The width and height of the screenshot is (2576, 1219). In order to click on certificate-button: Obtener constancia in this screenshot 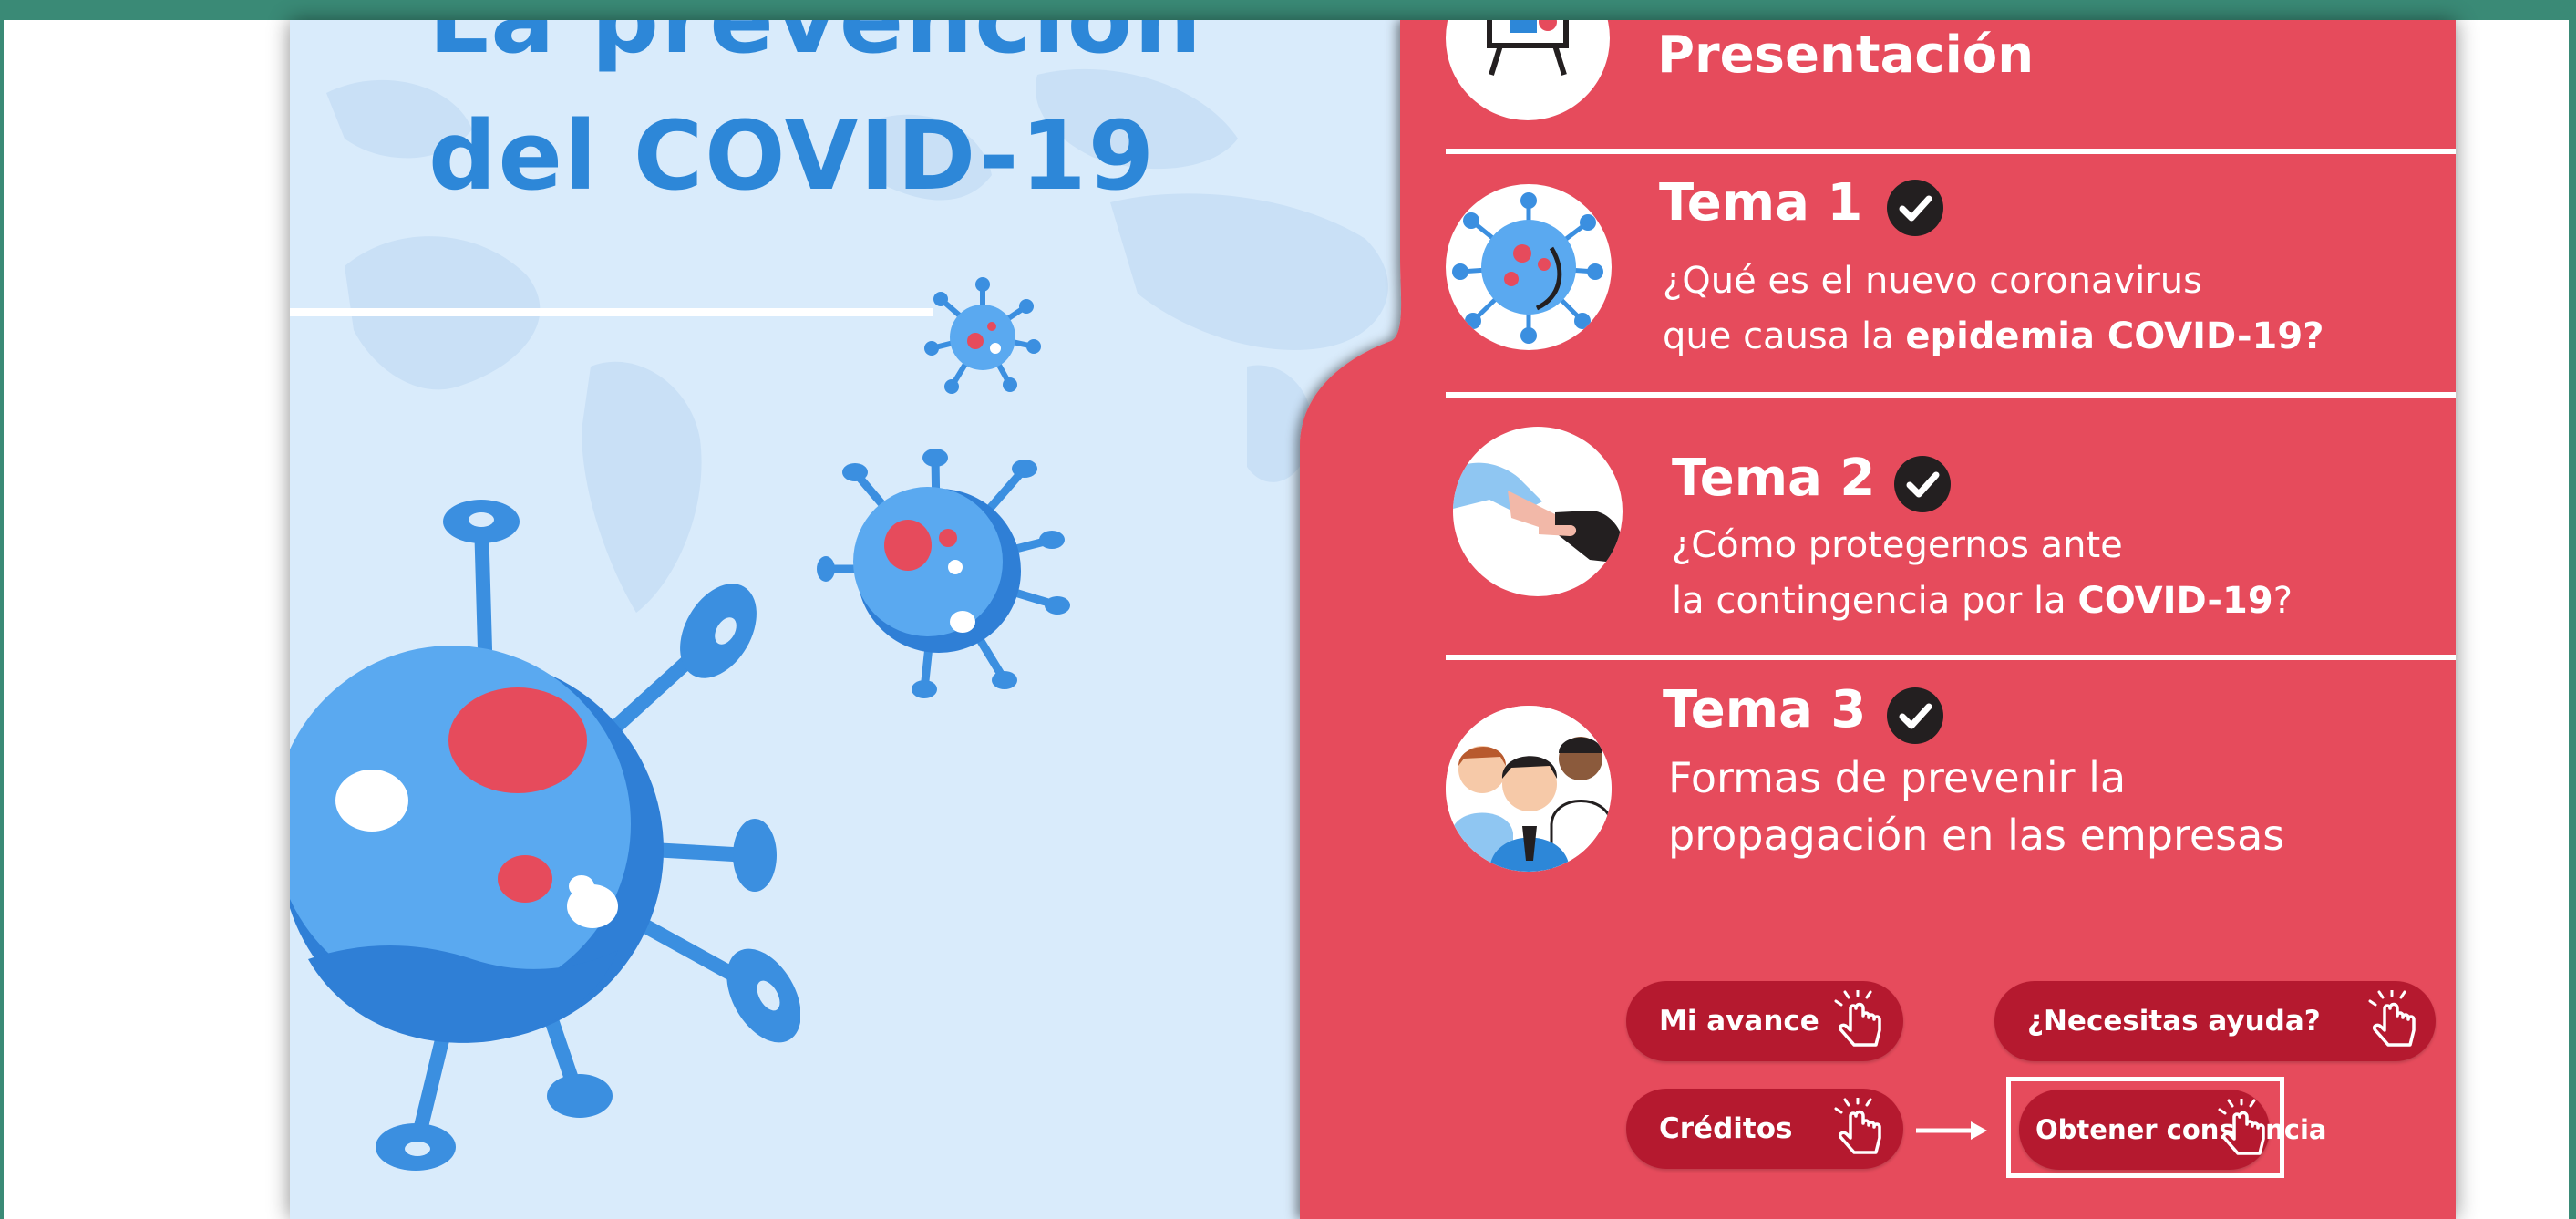, I will do `click(2172, 1130)`.